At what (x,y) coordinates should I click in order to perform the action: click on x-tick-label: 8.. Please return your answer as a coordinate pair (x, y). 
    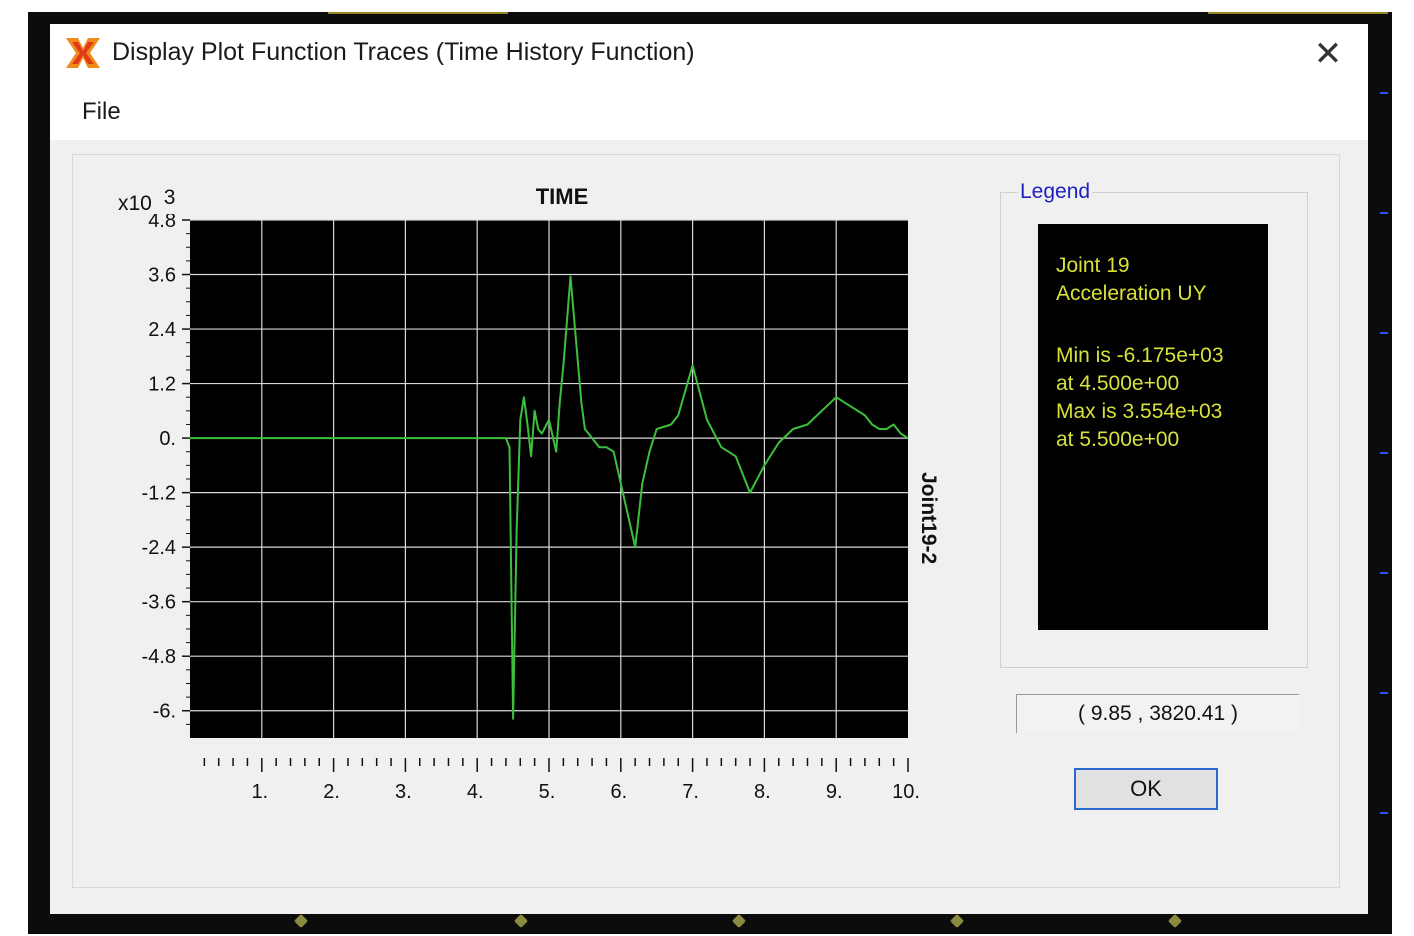
    Looking at the image, I should click on (762, 792).